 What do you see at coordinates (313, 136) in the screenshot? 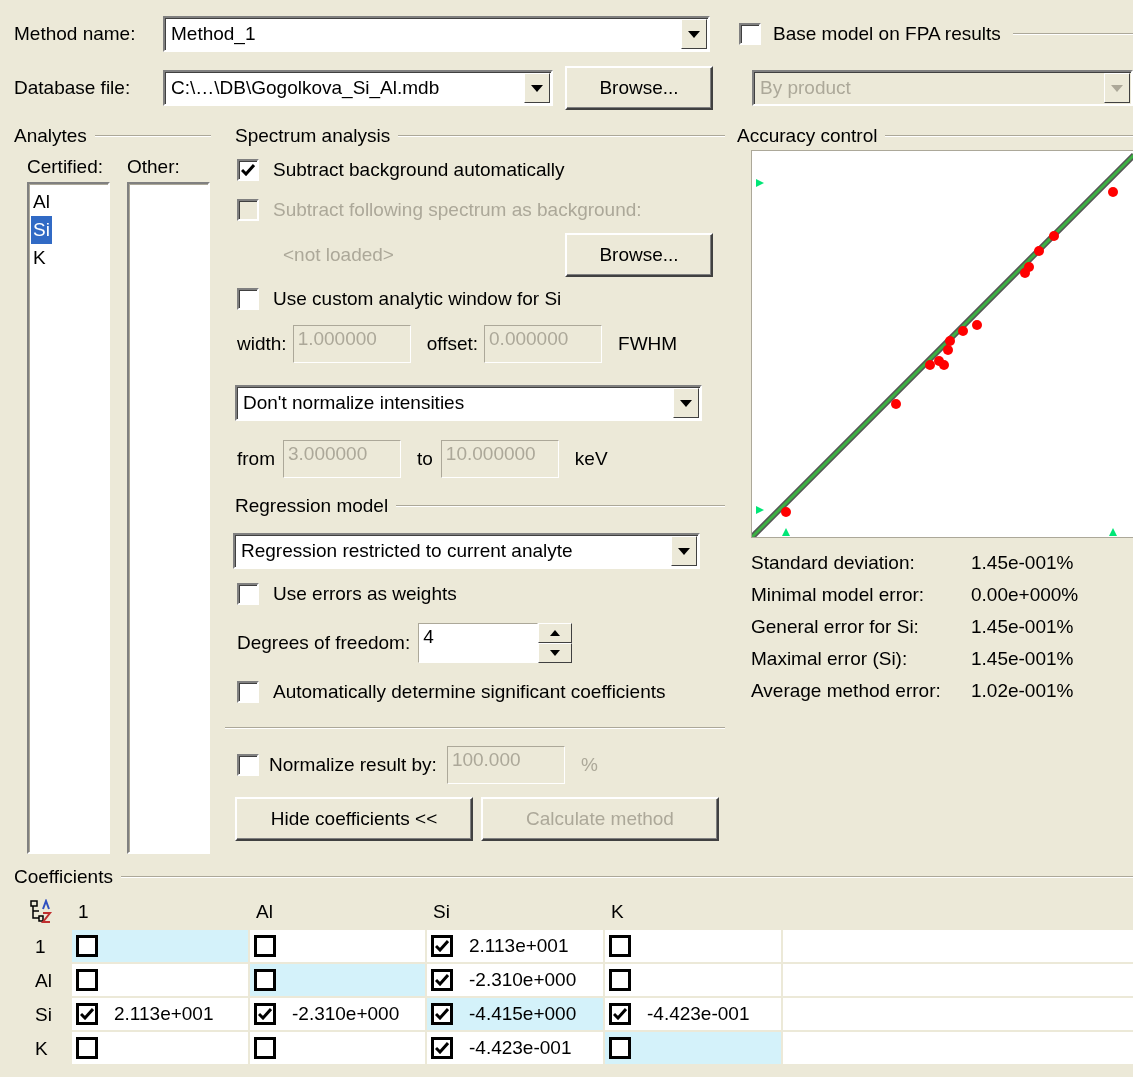
I see `group-title: Spectrum analysis` at bounding box center [313, 136].